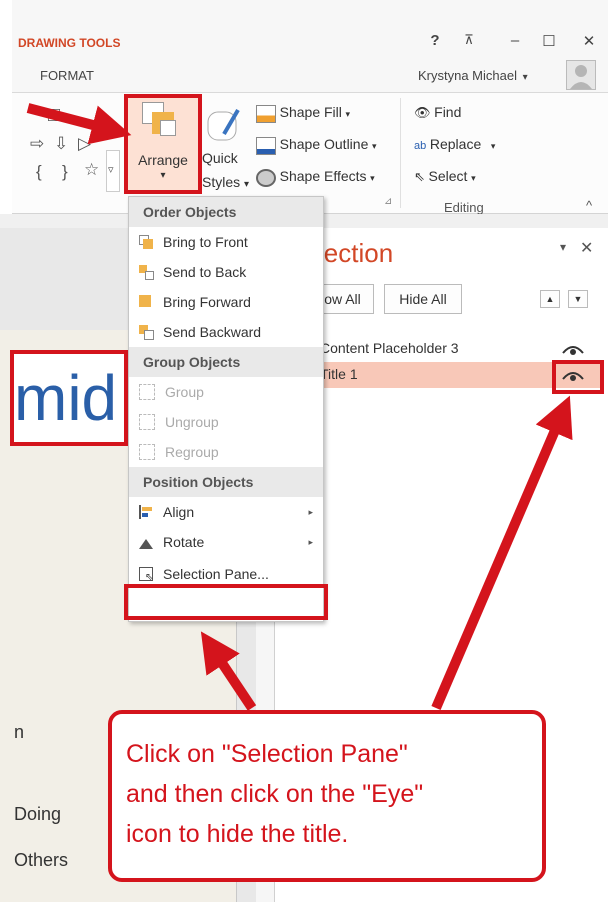 The image size is (608, 902). Describe the element at coordinates (502, 552) in the screenshot. I see `arrow-to-eye-icon` at that location.